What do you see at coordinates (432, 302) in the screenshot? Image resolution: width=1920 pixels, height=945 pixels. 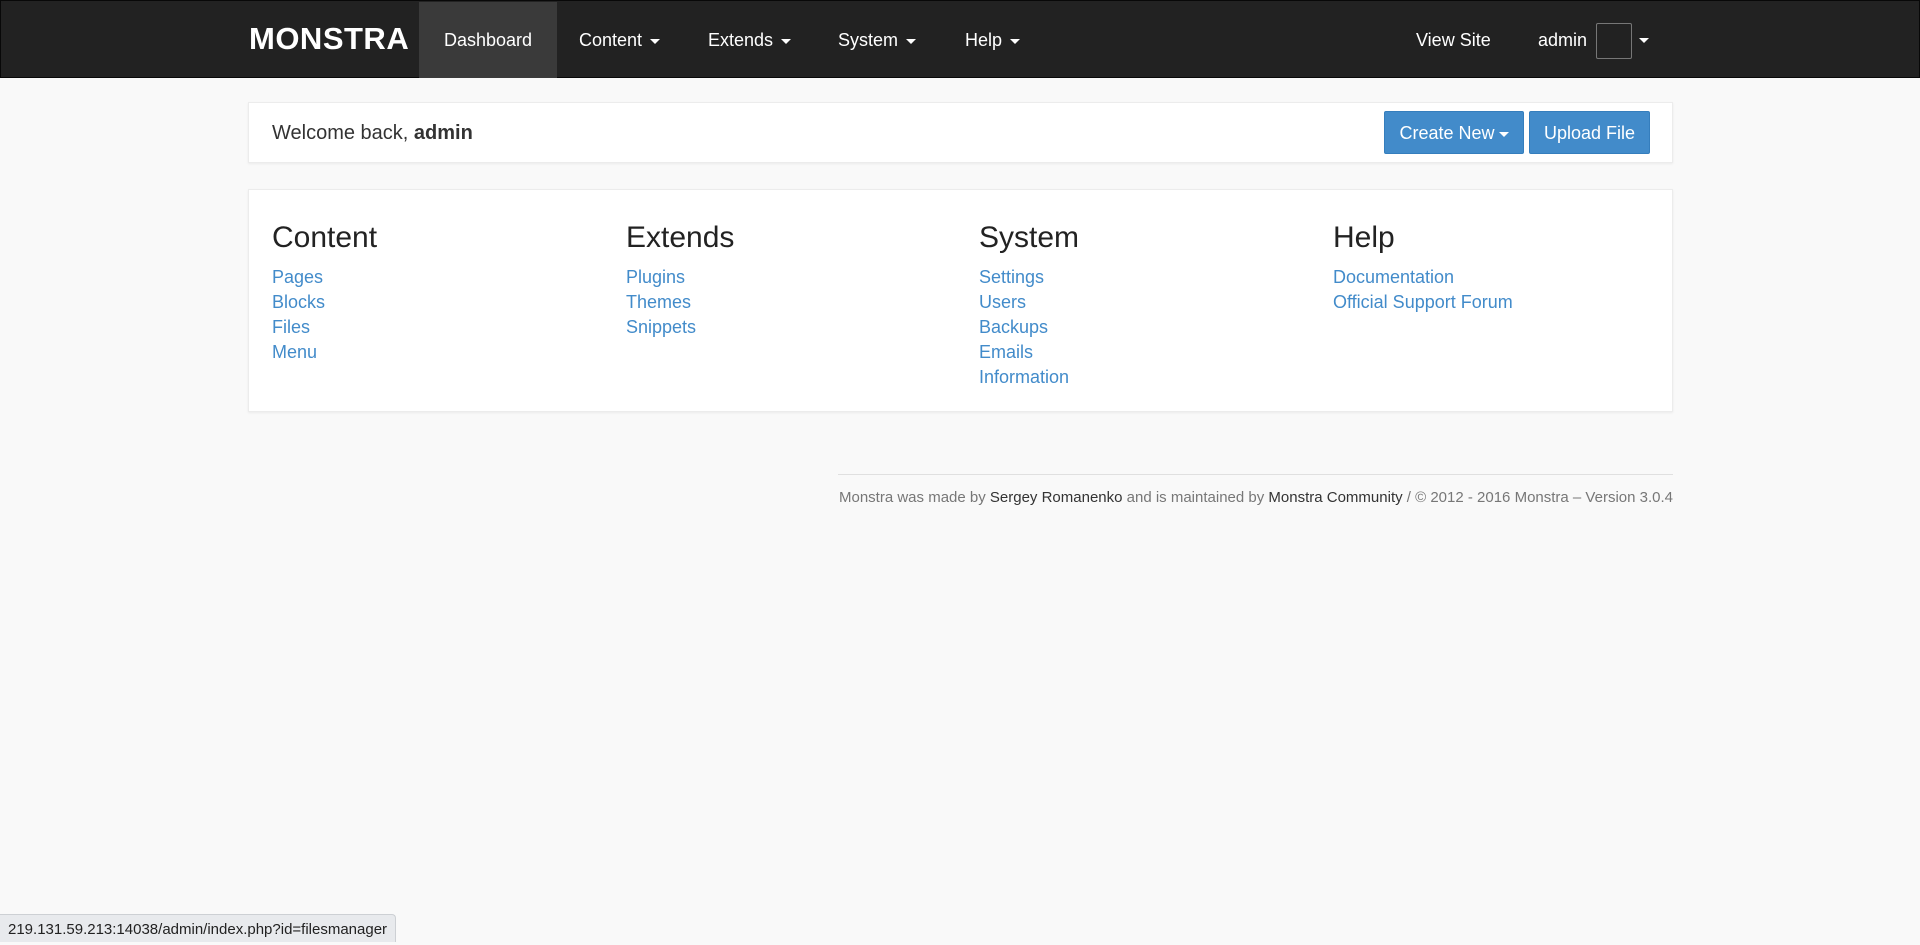 I see `link-blocks: Blocks` at bounding box center [432, 302].